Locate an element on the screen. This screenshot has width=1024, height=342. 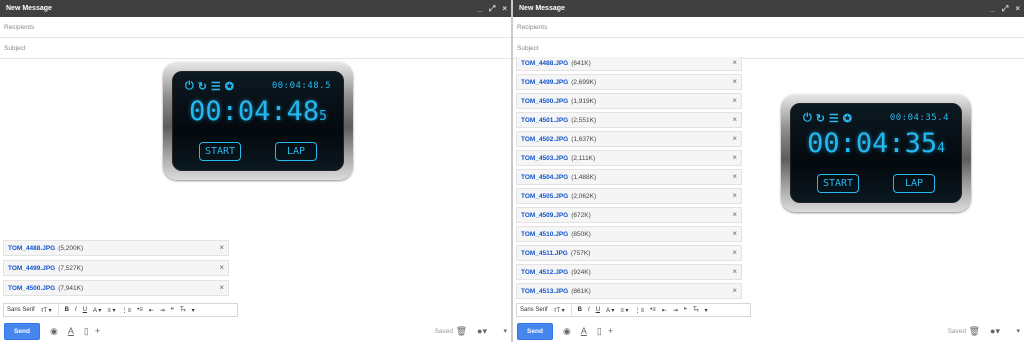
attachment-chip: TOM_4501.JPG (2,551K) × is located at coordinates (629, 120).